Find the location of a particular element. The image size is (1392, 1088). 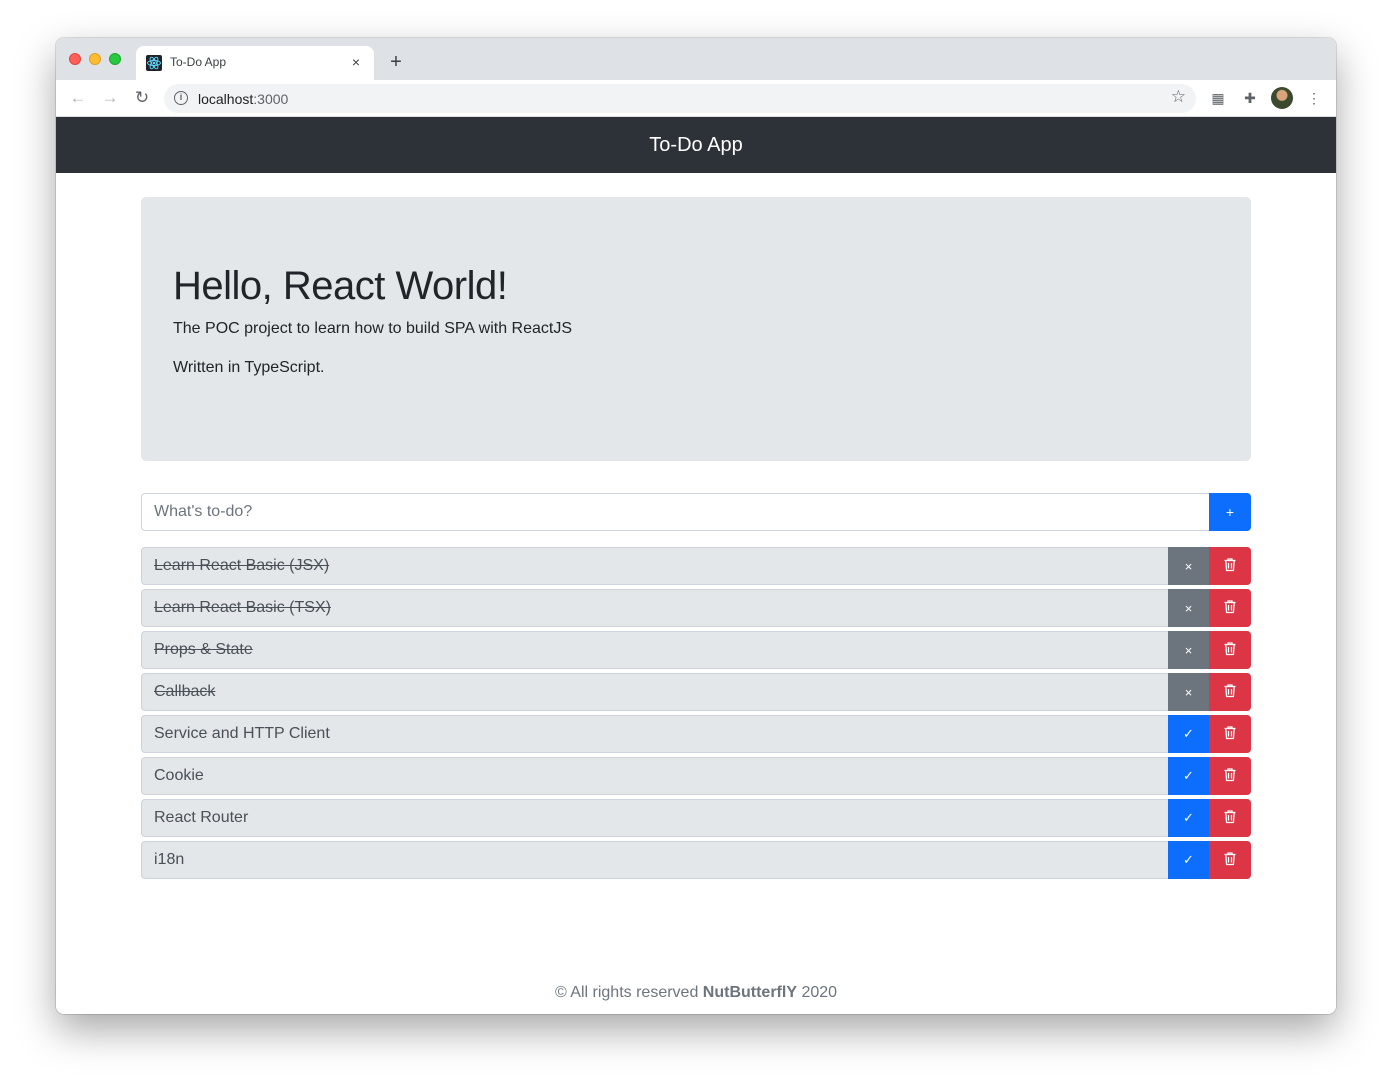

todo-text: Callback is located at coordinates (654, 692).